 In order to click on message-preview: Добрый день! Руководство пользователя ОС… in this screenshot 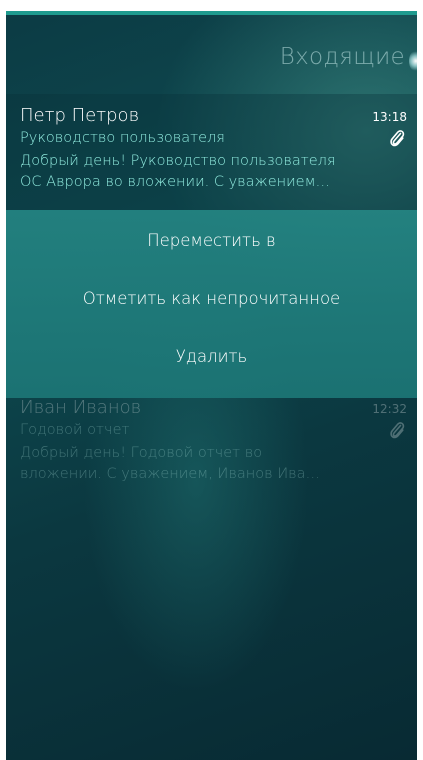, I will do `click(178, 171)`.